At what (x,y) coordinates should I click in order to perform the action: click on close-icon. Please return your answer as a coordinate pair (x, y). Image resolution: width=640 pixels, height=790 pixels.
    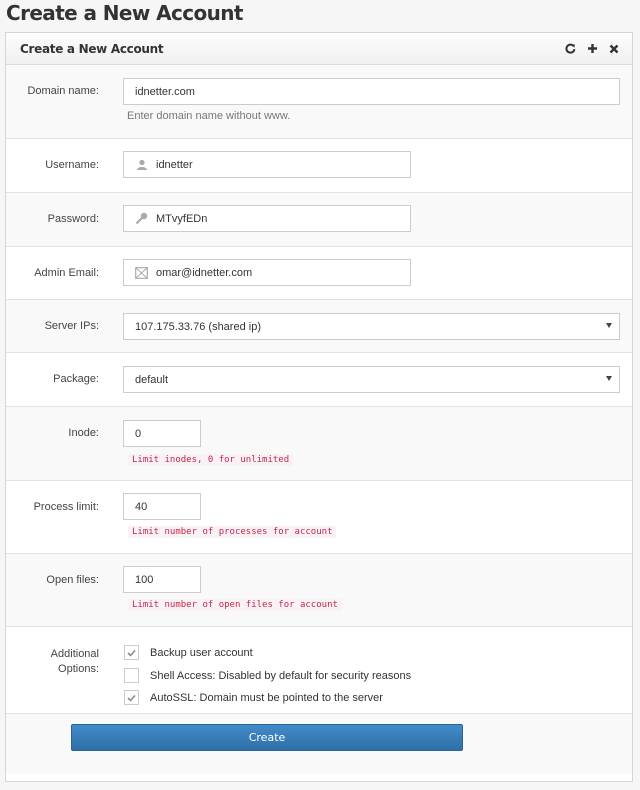
    Looking at the image, I should click on (614, 49).